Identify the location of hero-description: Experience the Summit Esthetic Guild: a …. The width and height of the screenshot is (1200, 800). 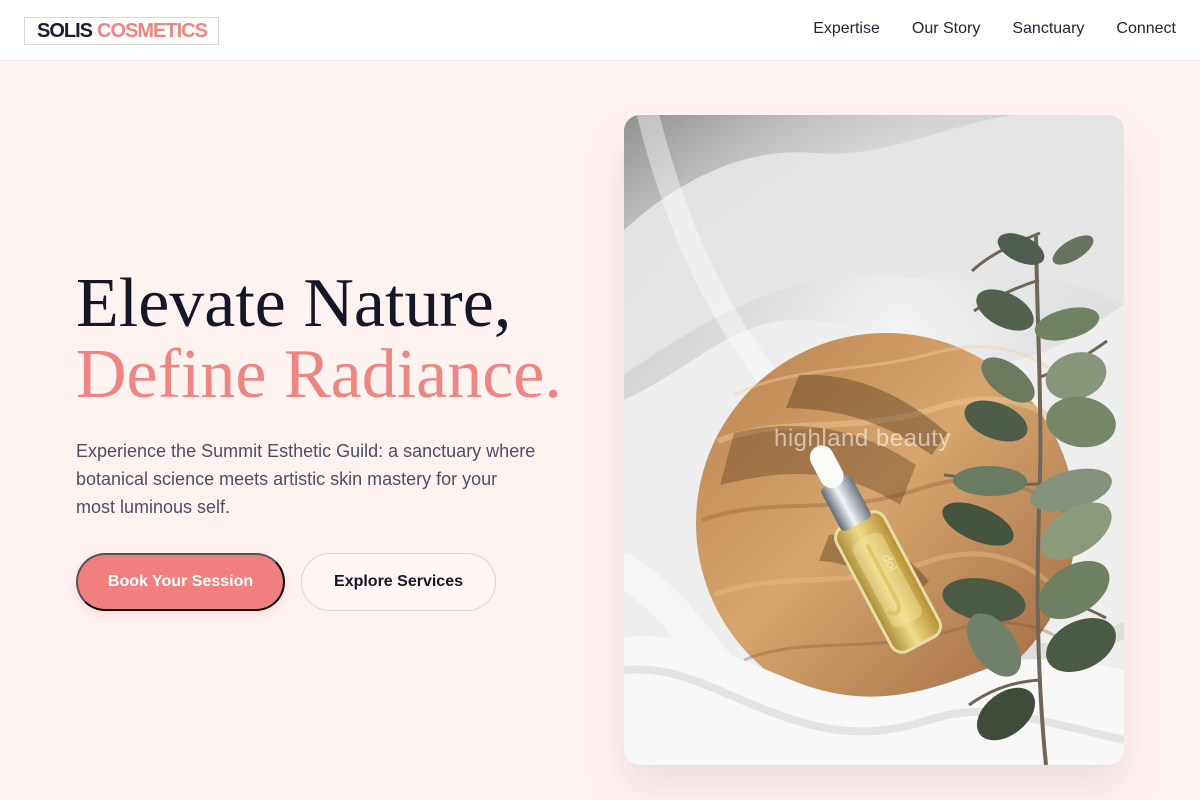
(306, 479).